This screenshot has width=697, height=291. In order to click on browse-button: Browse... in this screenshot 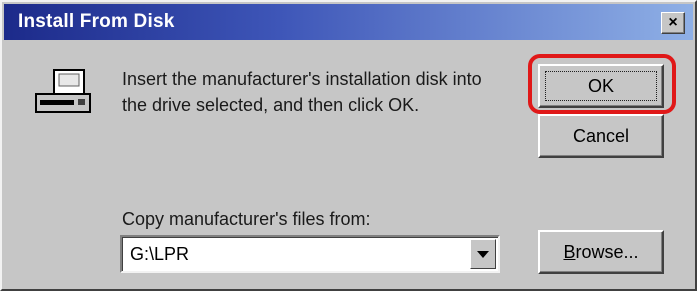, I will do `click(601, 252)`.